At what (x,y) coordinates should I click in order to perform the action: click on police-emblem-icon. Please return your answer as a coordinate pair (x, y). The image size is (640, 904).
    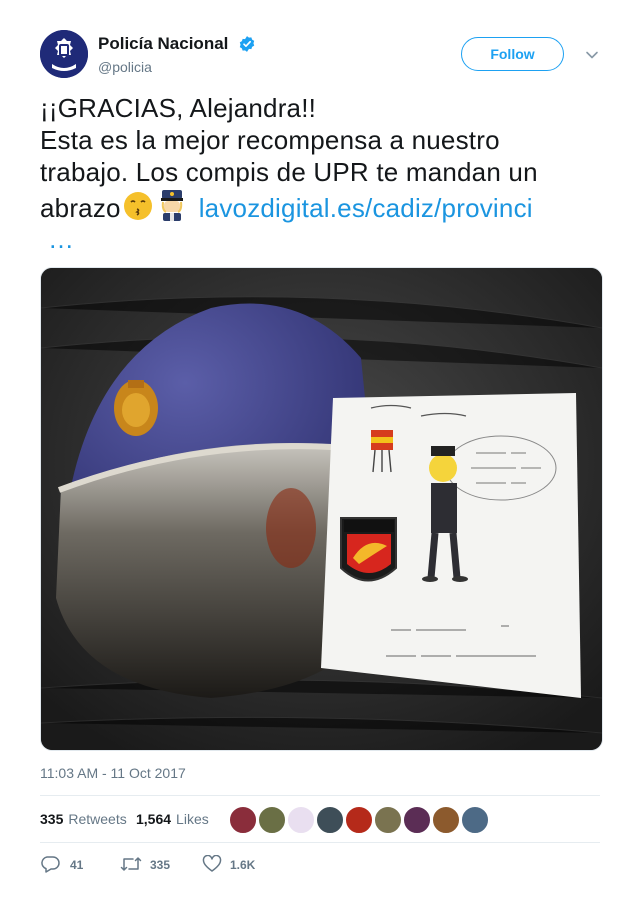
    Looking at the image, I should click on (64, 54).